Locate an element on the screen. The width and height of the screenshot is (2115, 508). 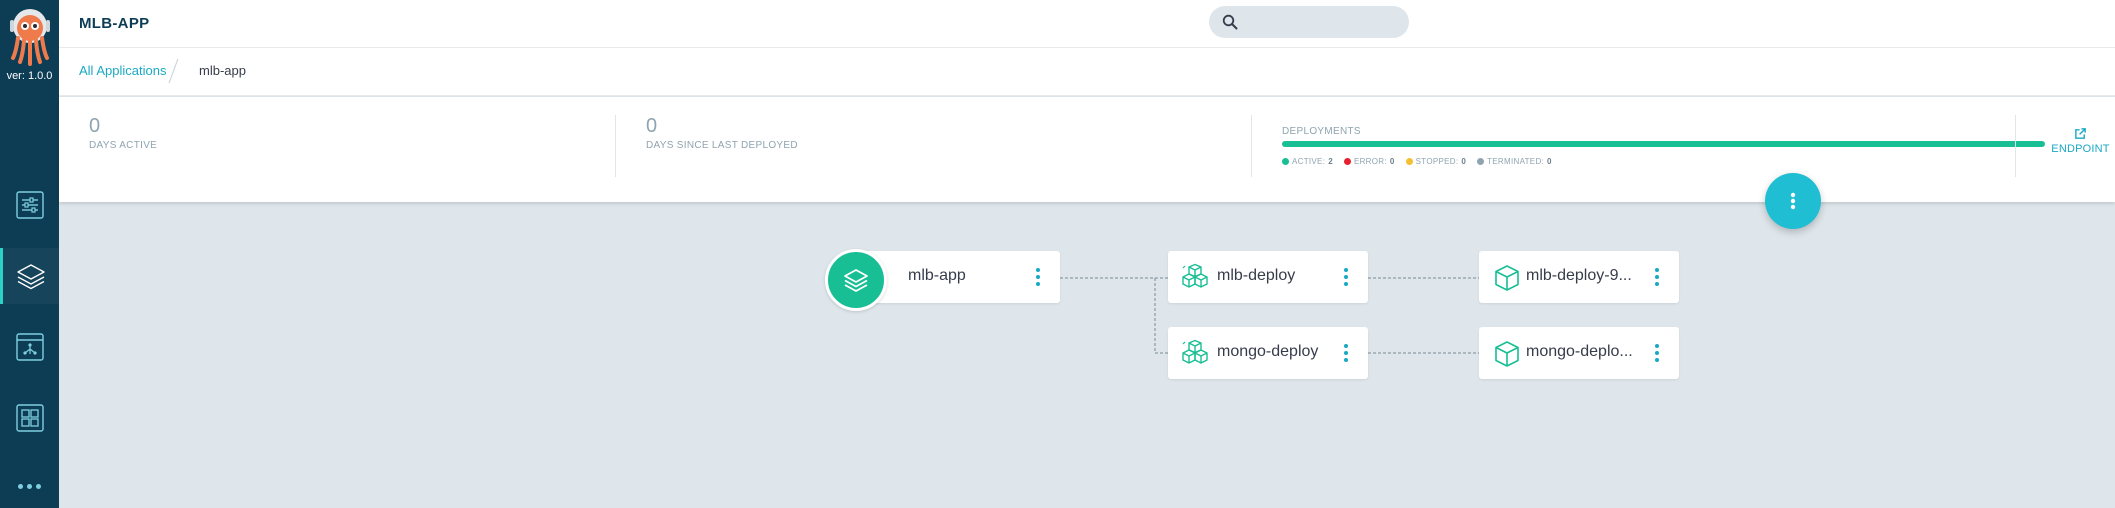
endpoint-label: ENDPOINT is located at coordinates (2080, 149).